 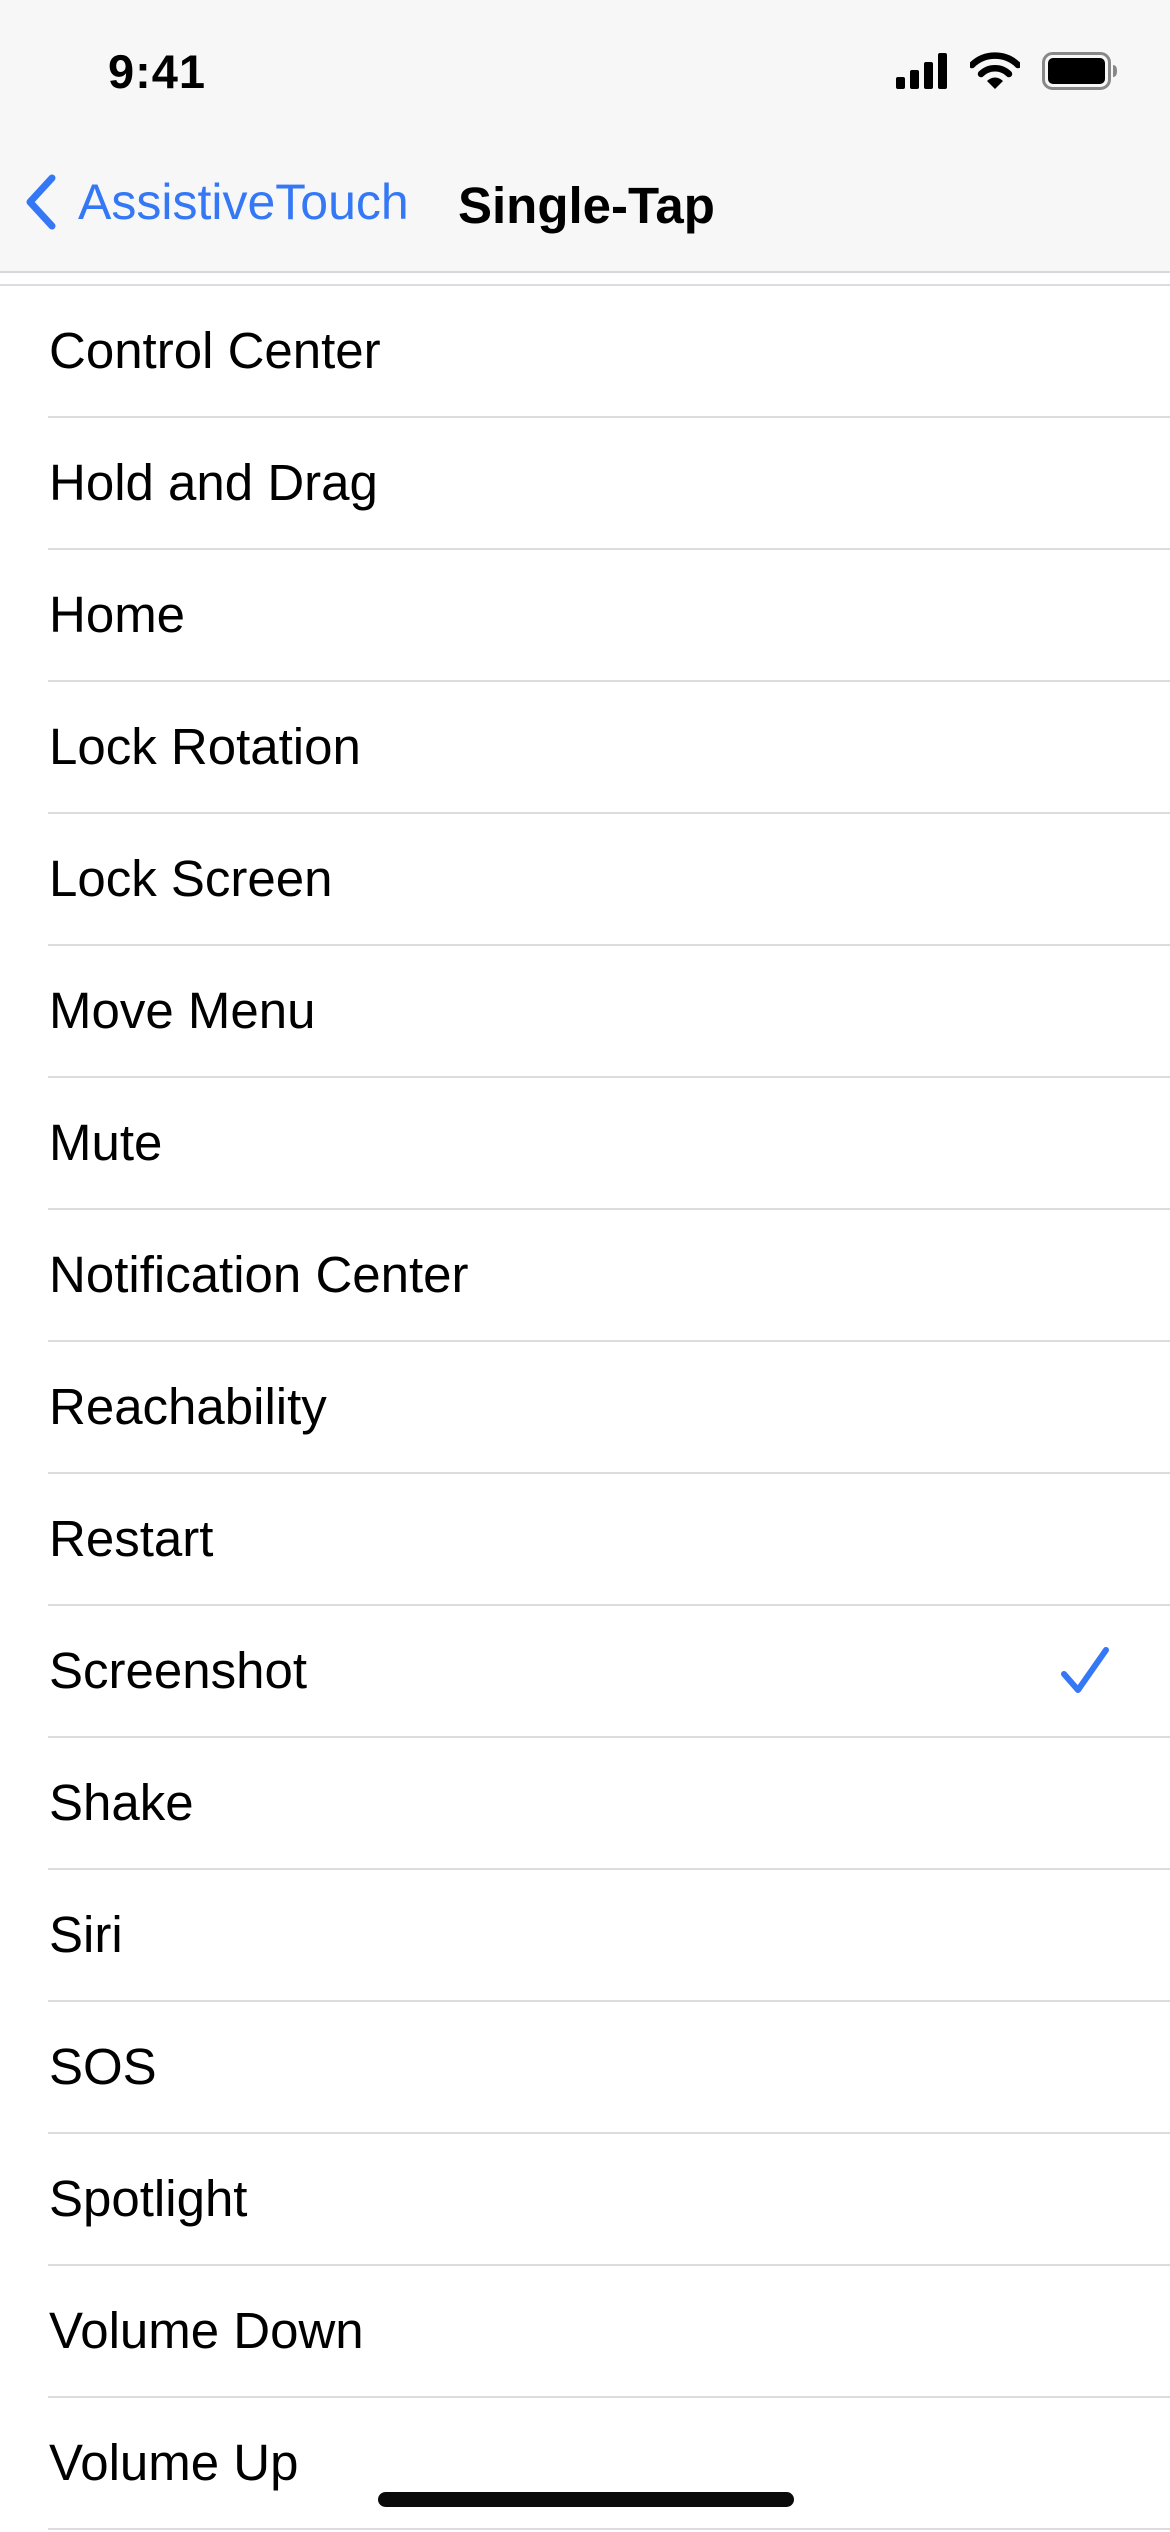 I want to click on list-item-label: Reachability, so click(x=188, y=1406).